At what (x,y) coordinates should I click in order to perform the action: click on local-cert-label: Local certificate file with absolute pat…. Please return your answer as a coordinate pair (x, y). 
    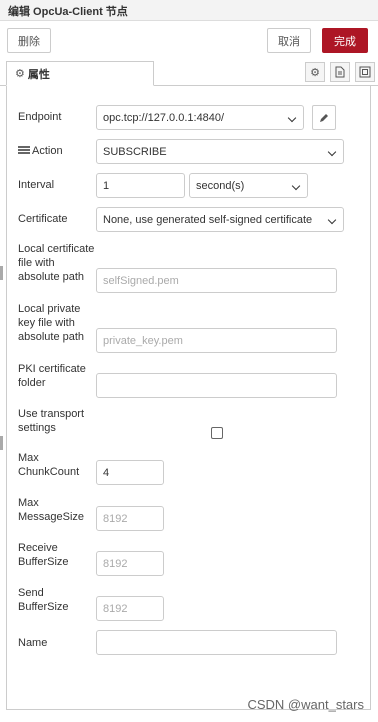
    Looking at the image, I should click on (56, 263).